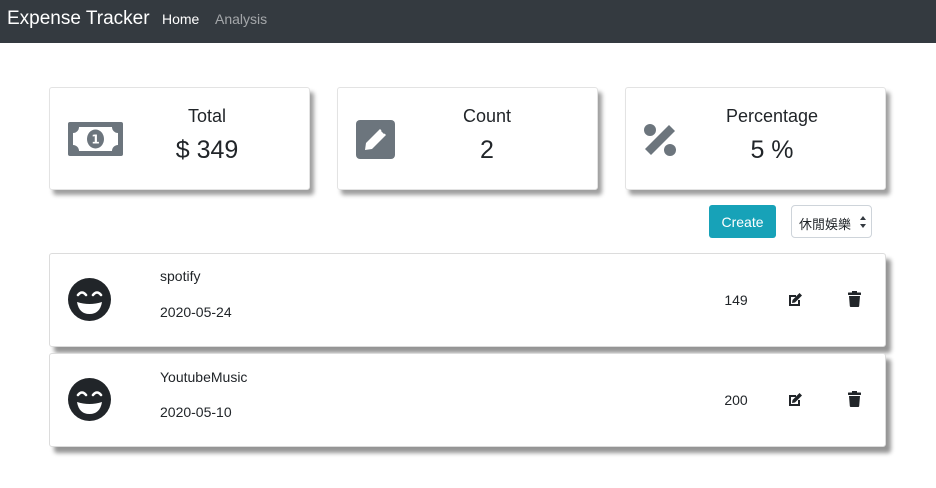 Image resolution: width=936 pixels, height=488 pixels. I want to click on record-name: YoutubeMusic, so click(204, 377).